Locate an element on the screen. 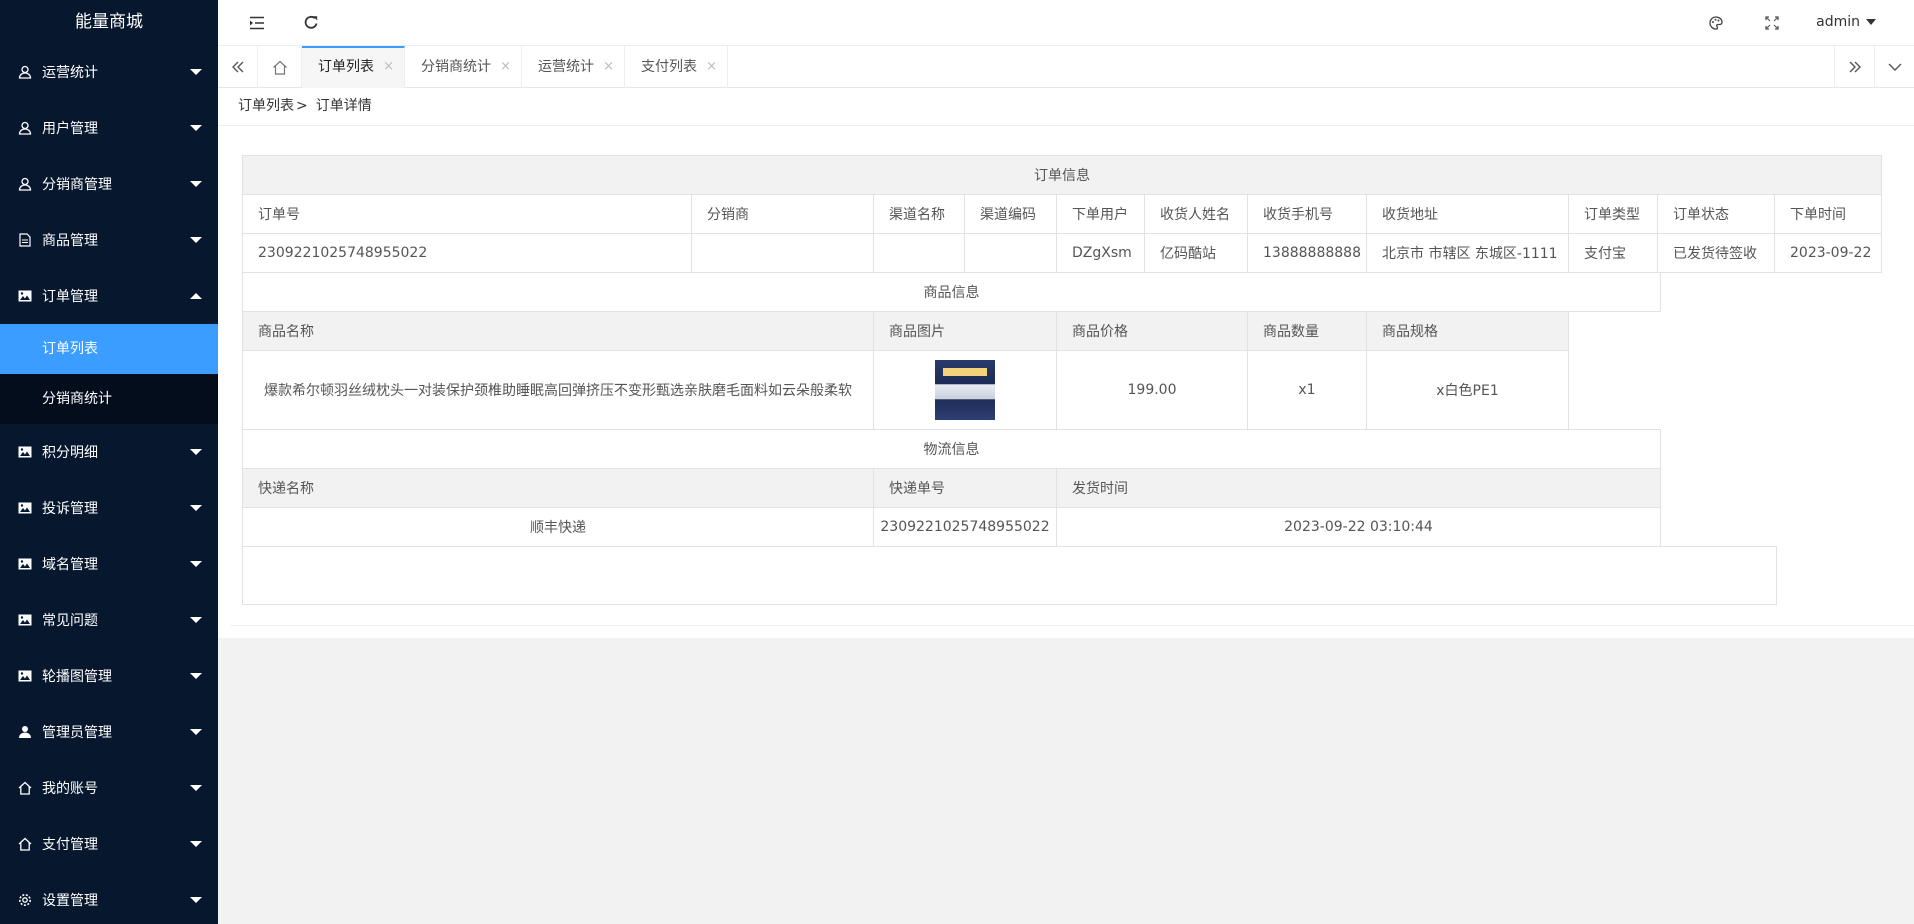 The width and height of the screenshot is (1914, 924). goods-quantity: x1 is located at coordinates (1307, 390).